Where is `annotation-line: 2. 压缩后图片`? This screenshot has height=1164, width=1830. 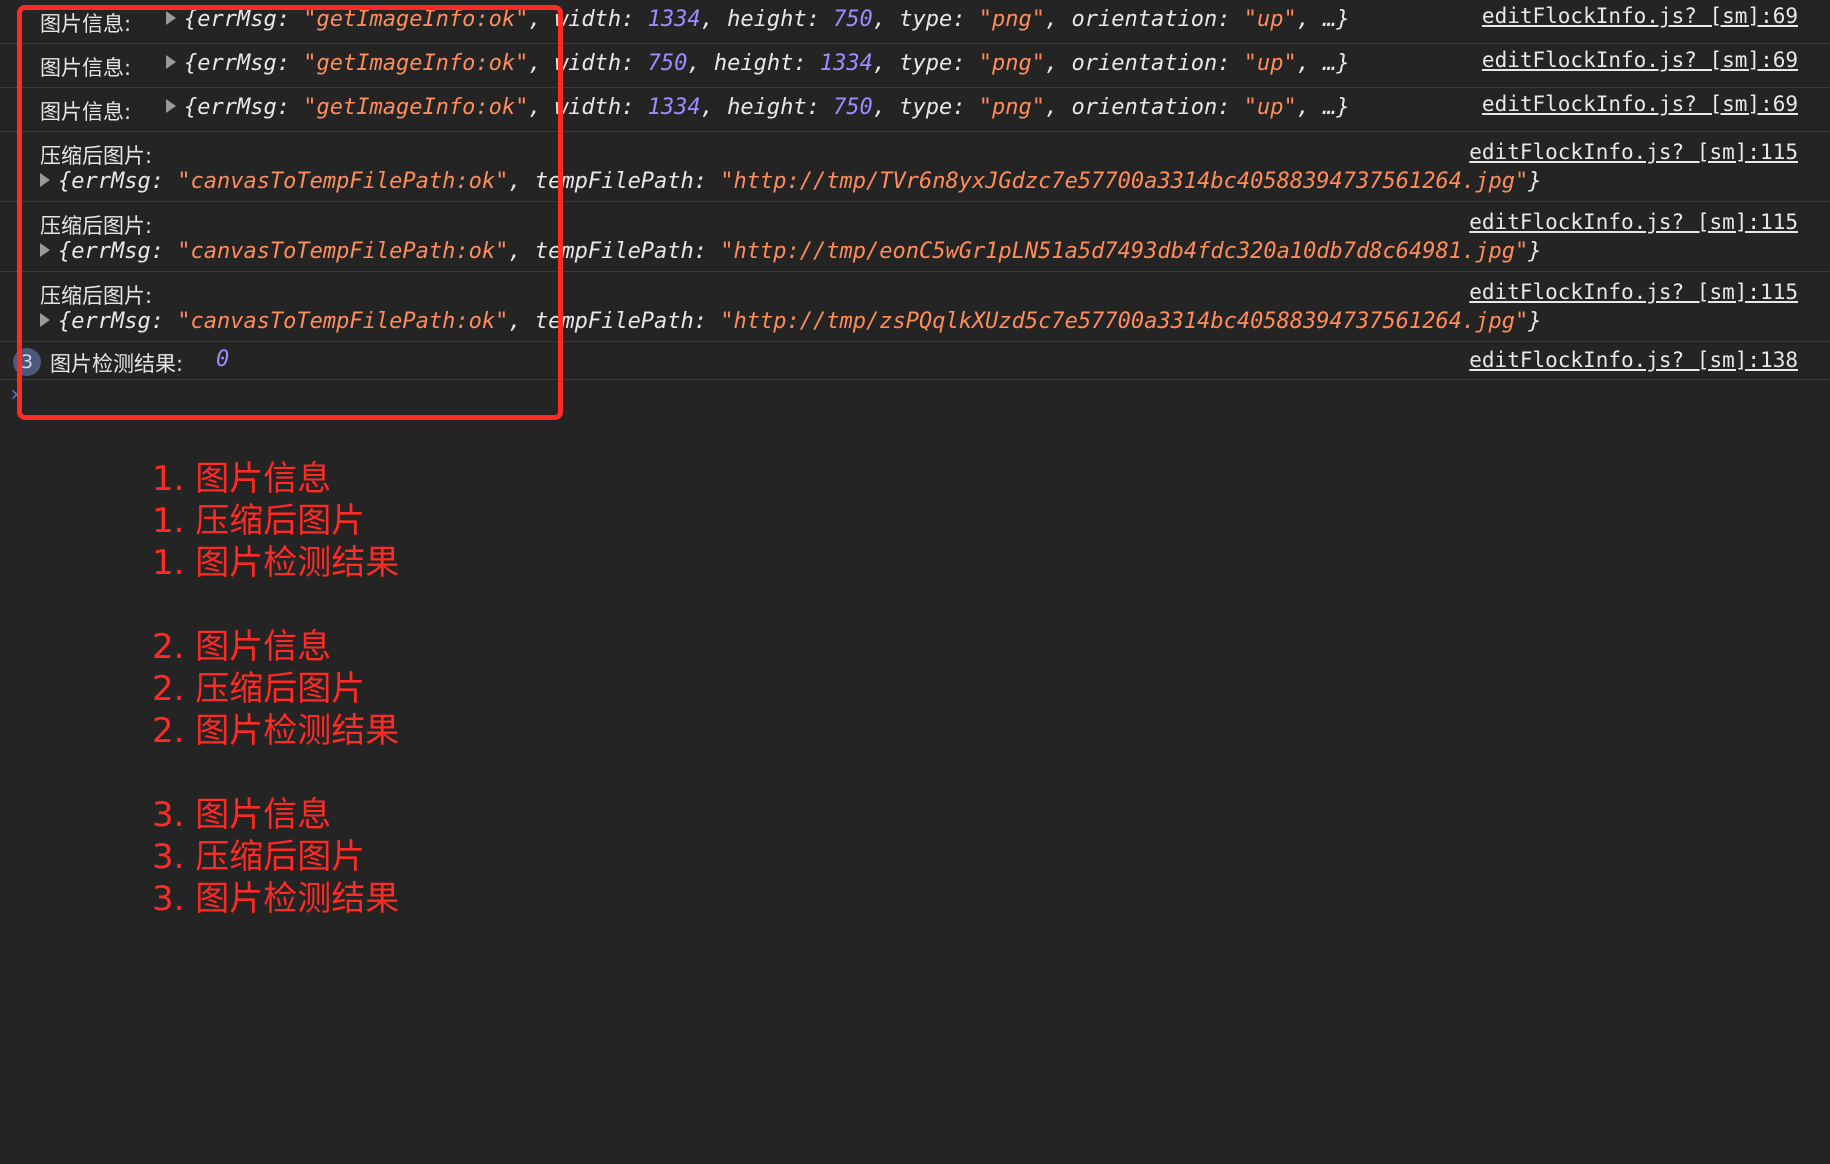
annotation-line: 2. 压缩后图片 is located at coordinates (259, 689).